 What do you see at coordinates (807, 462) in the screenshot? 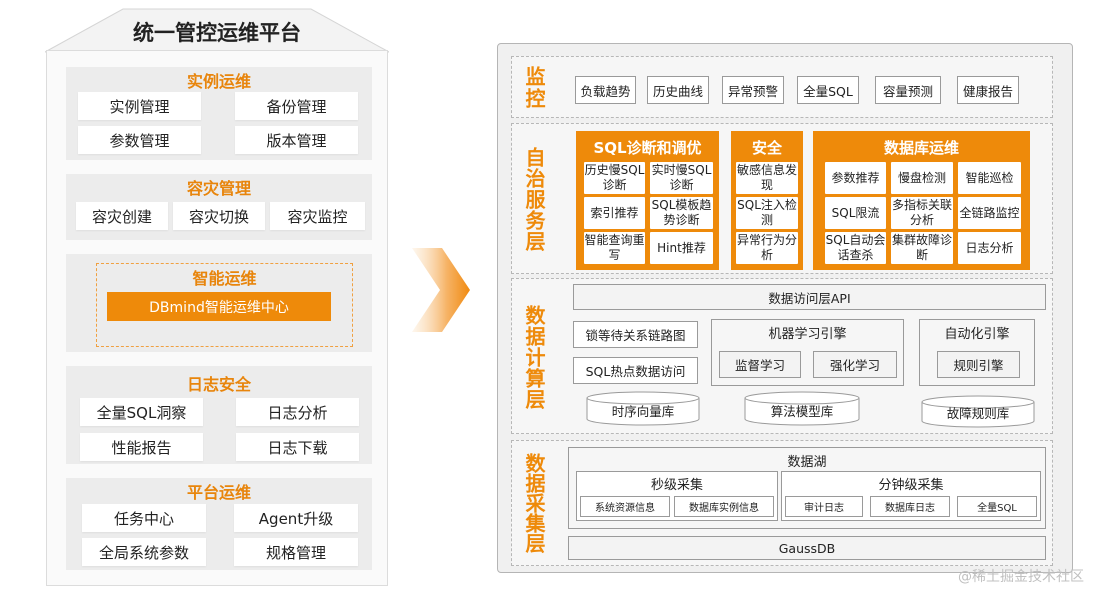
I see `data-lake-title: 数据湖` at bounding box center [807, 462].